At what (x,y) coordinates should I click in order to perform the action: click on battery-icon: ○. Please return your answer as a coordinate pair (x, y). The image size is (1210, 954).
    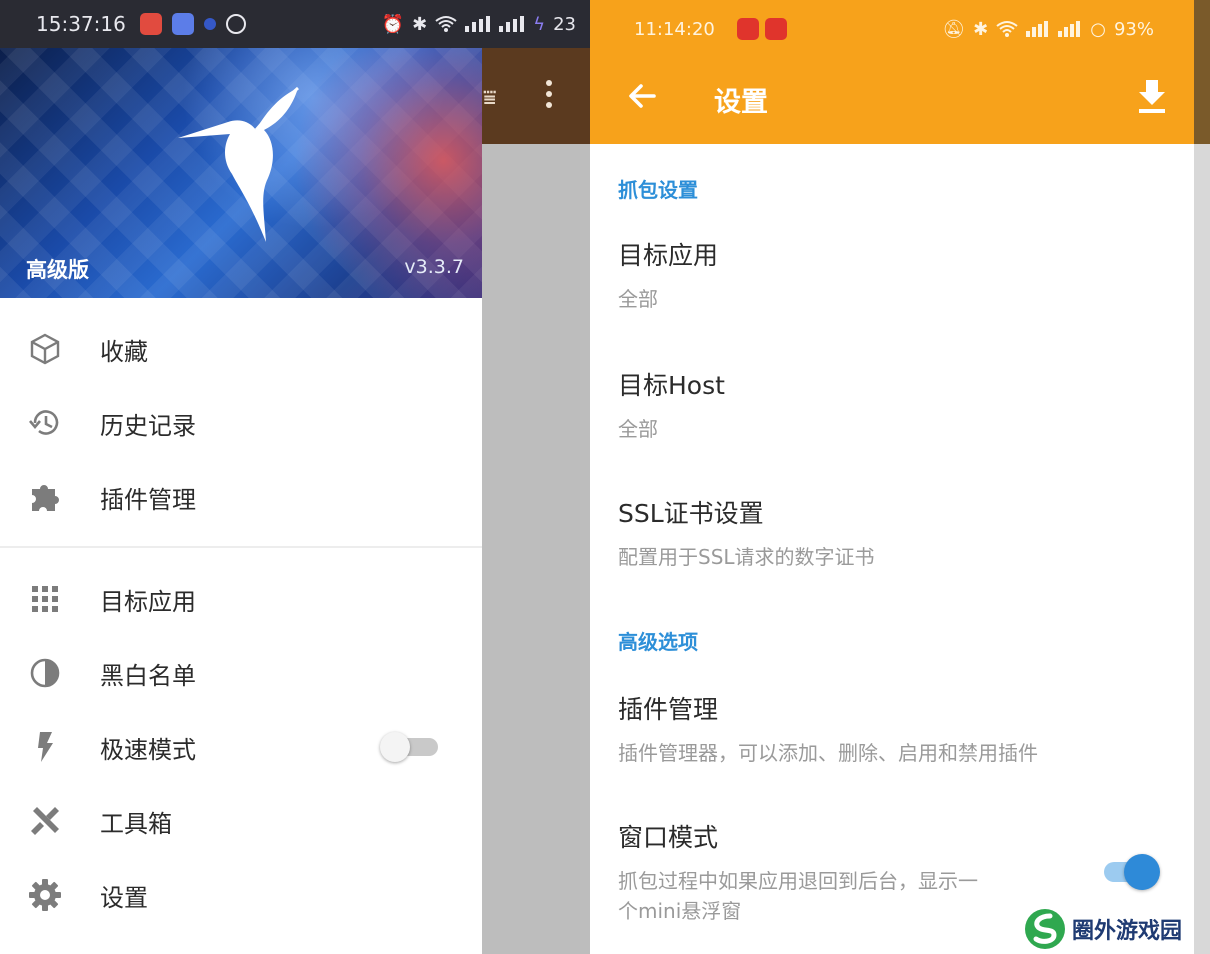
    Looking at the image, I should click on (1098, 29).